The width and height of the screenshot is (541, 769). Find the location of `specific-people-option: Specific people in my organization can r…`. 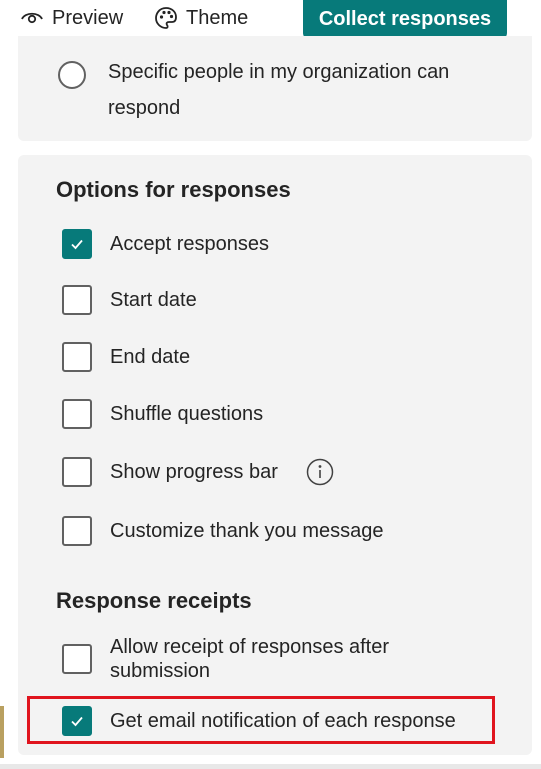

specific-people-option: Specific people in my organization can r… is located at coordinates (273, 90).